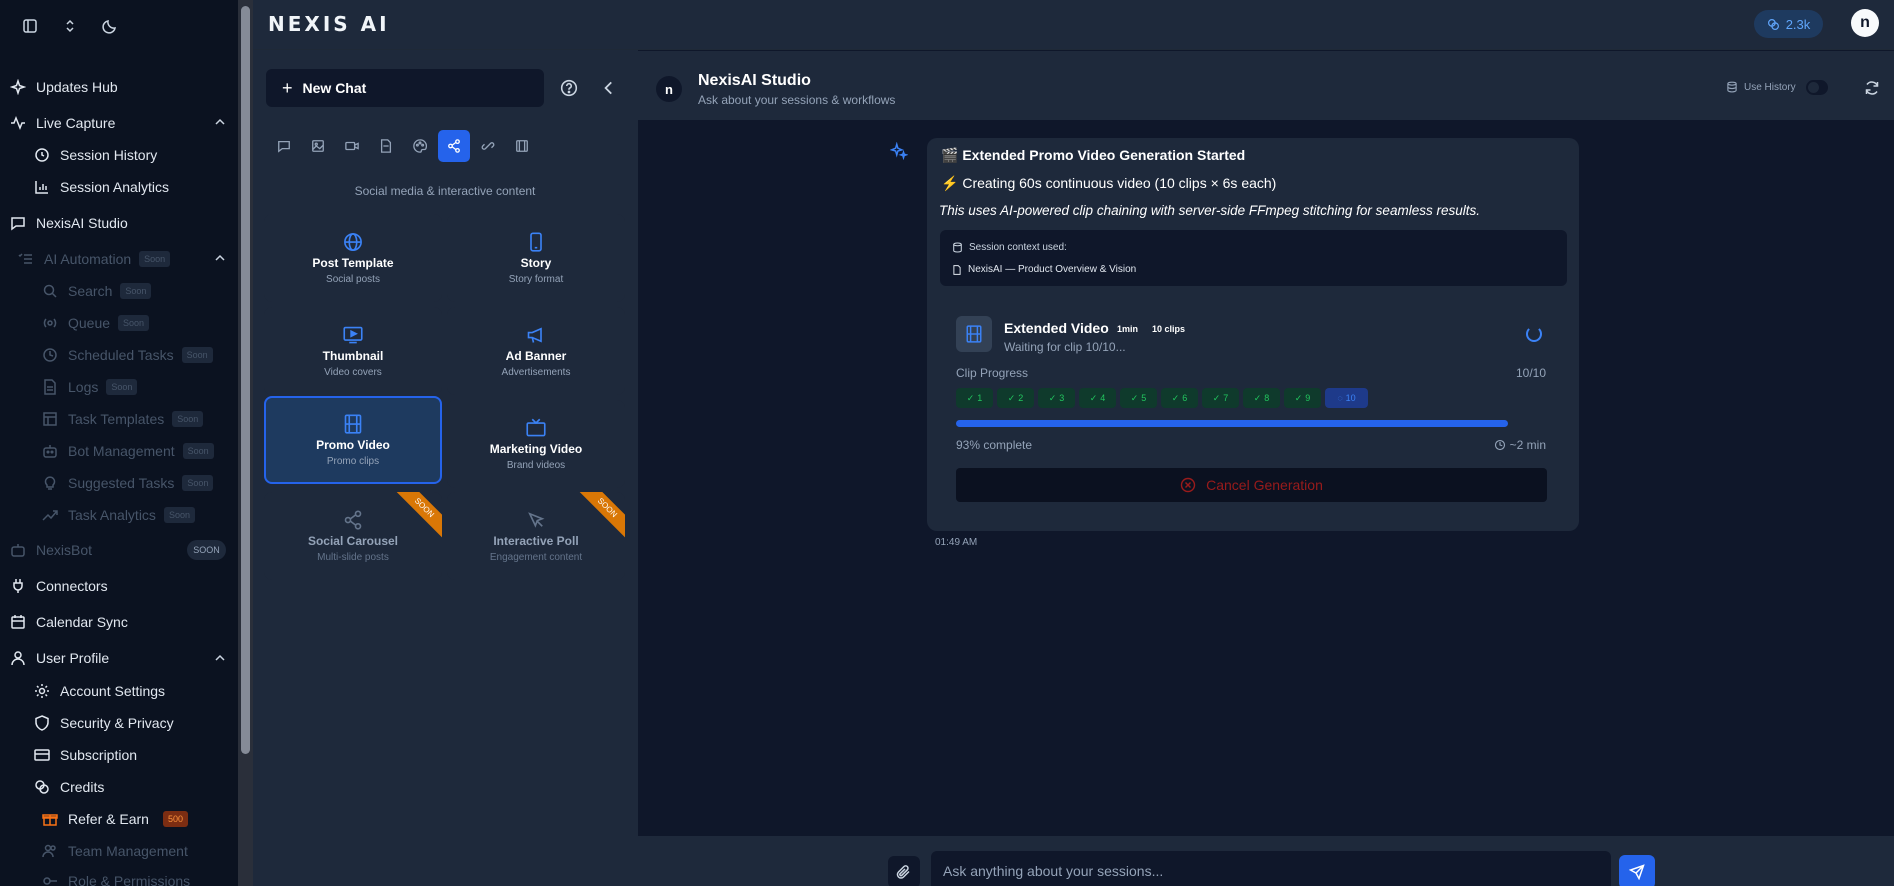  Describe the element at coordinates (1251, 485) in the screenshot. I see `cancel-generation-button: Cancel Generation` at that location.